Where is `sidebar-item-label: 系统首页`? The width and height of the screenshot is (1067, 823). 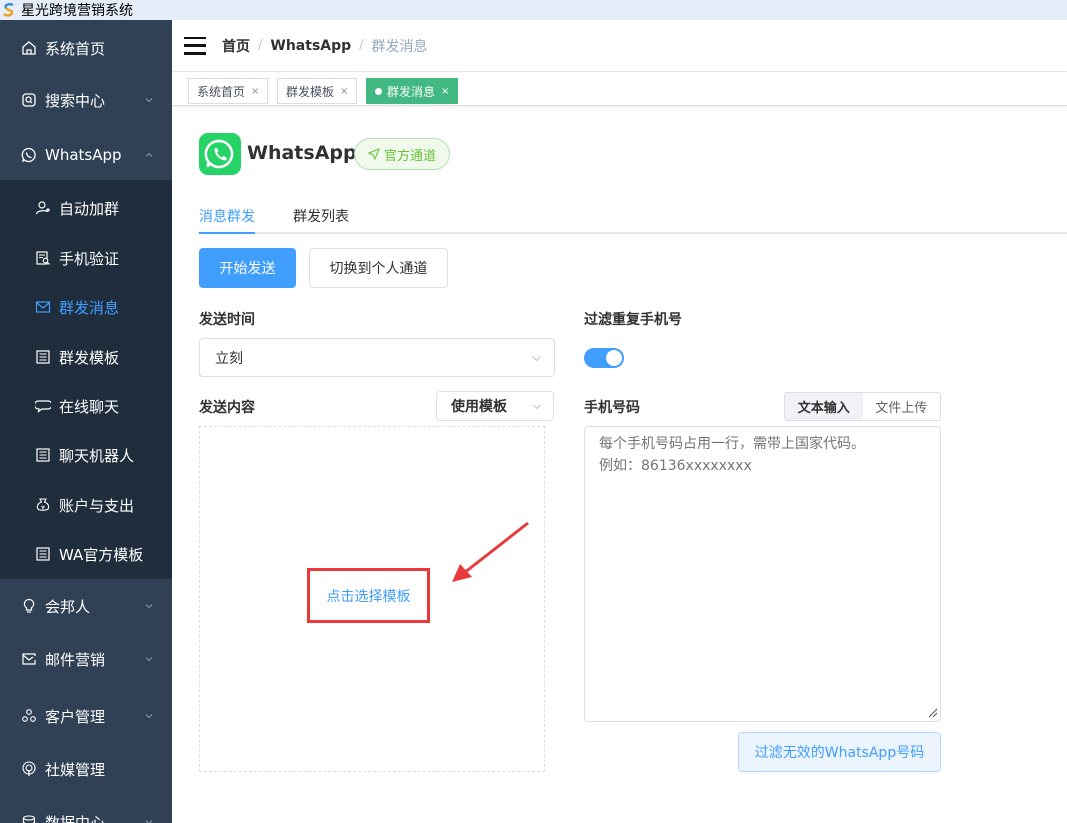
sidebar-item-label: 系统首页 is located at coordinates (75, 48).